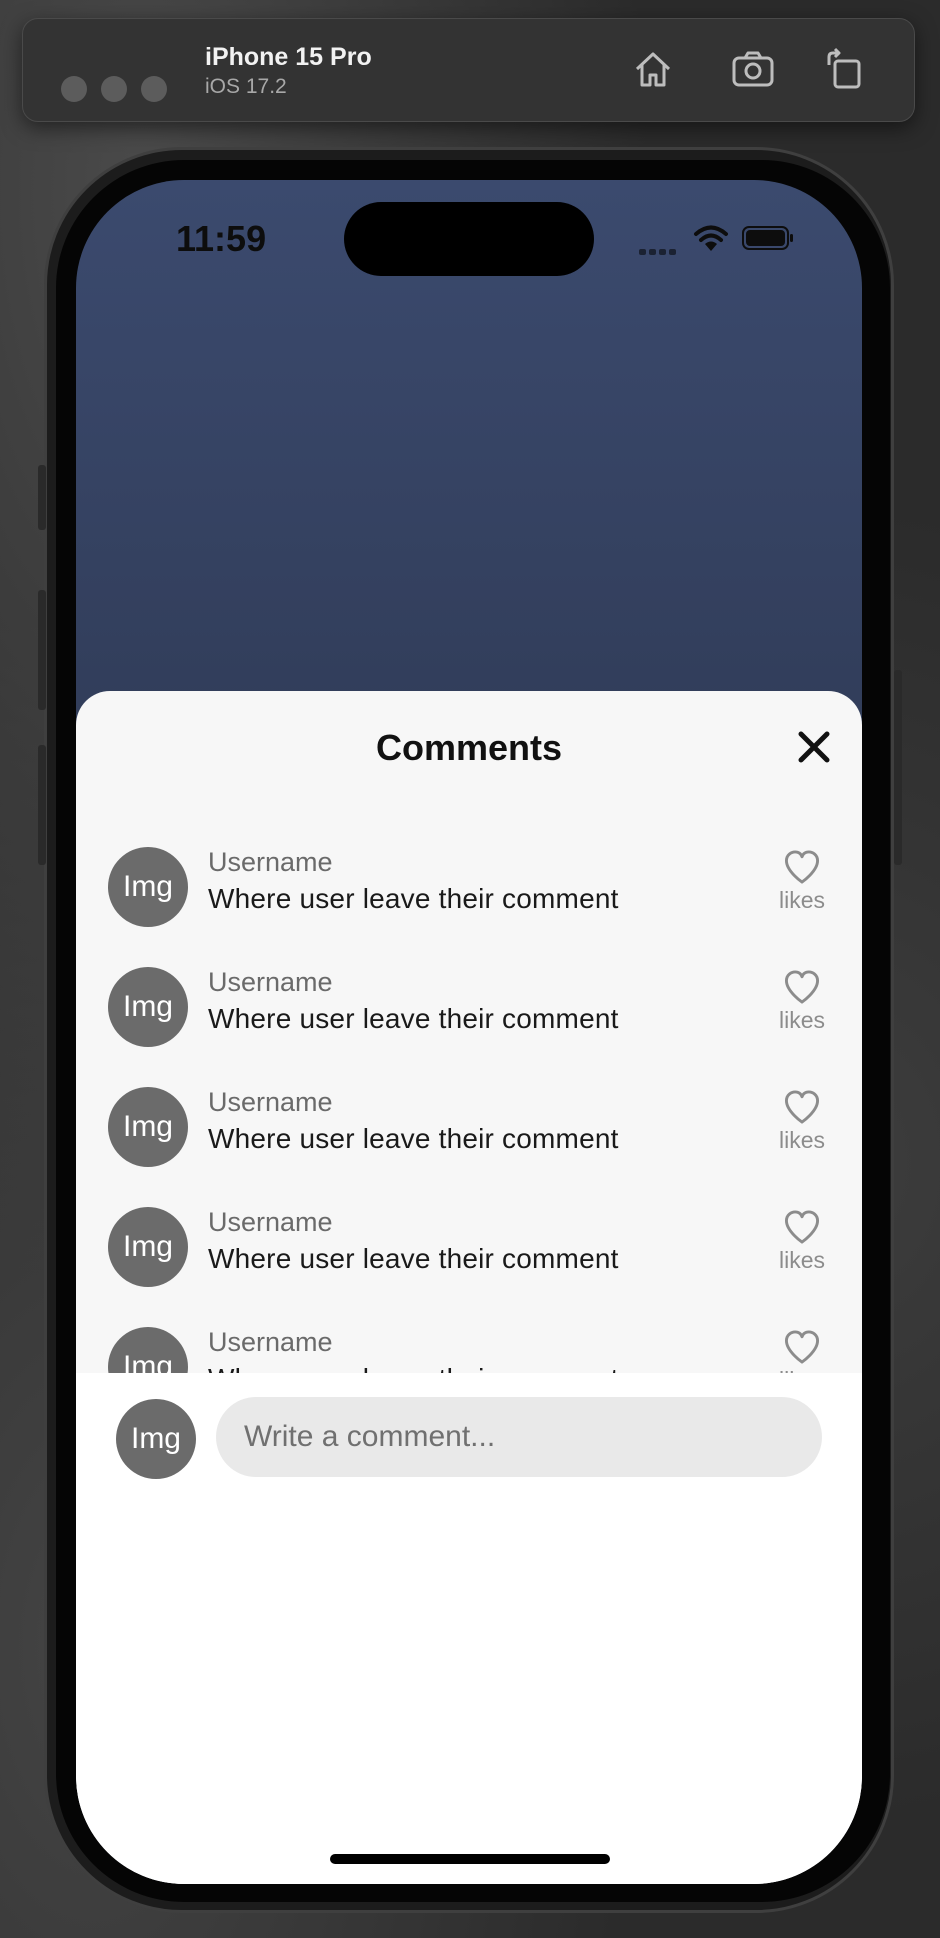 This screenshot has height=1938, width=940. What do you see at coordinates (519, 1437) in the screenshot?
I see `comment-input` at bounding box center [519, 1437].